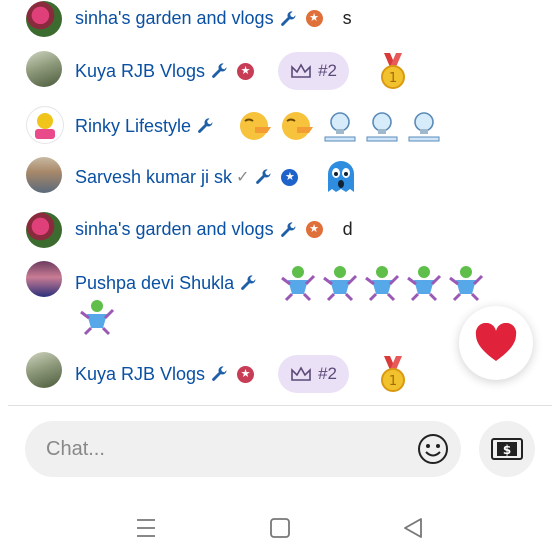 The height and width of the screenshot is (560, 560). Describe the element at coordinates (216, 449) in the screenshot. I see `chat-input` at that location.